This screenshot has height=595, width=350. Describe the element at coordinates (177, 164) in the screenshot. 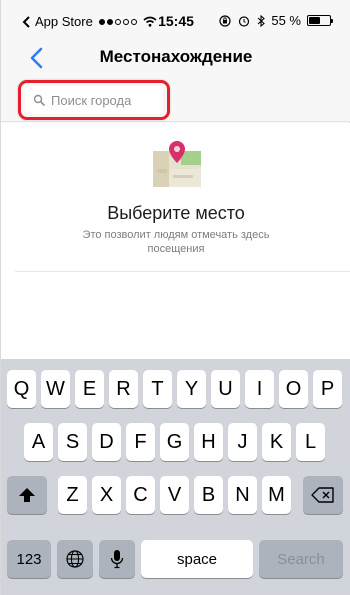

I see `map-pin-icon` at that location.